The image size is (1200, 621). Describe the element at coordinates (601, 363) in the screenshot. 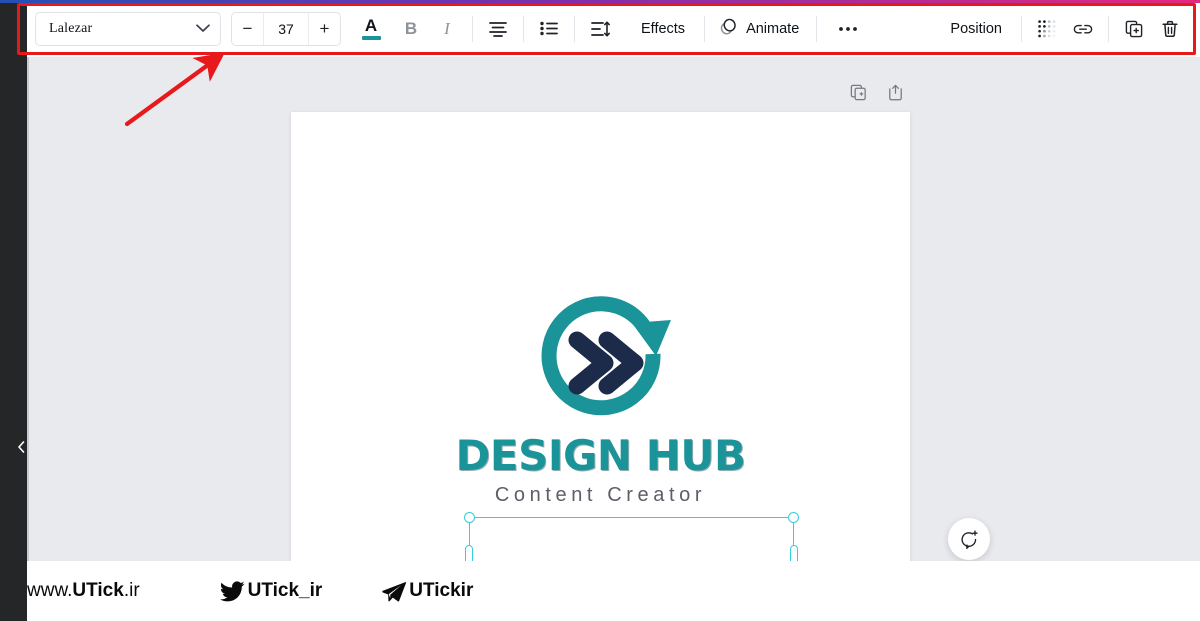

I see `circular-arrow-chevrons-logo` at that location.